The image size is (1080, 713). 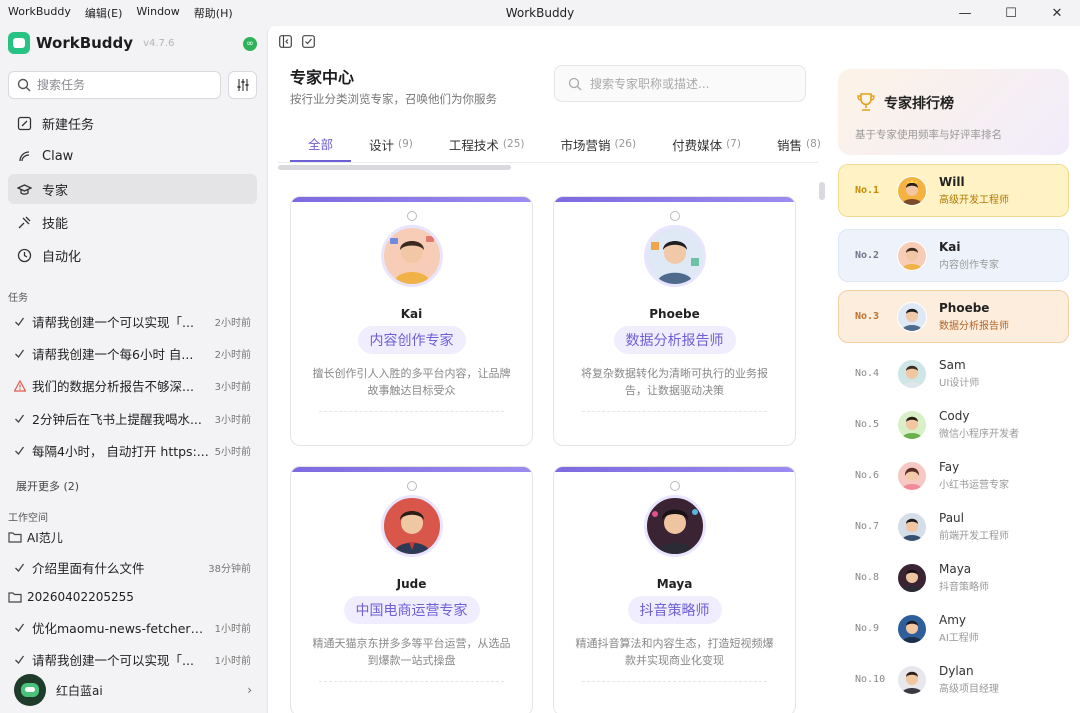 I want to click on filter-button, so click(x=242, y=85).